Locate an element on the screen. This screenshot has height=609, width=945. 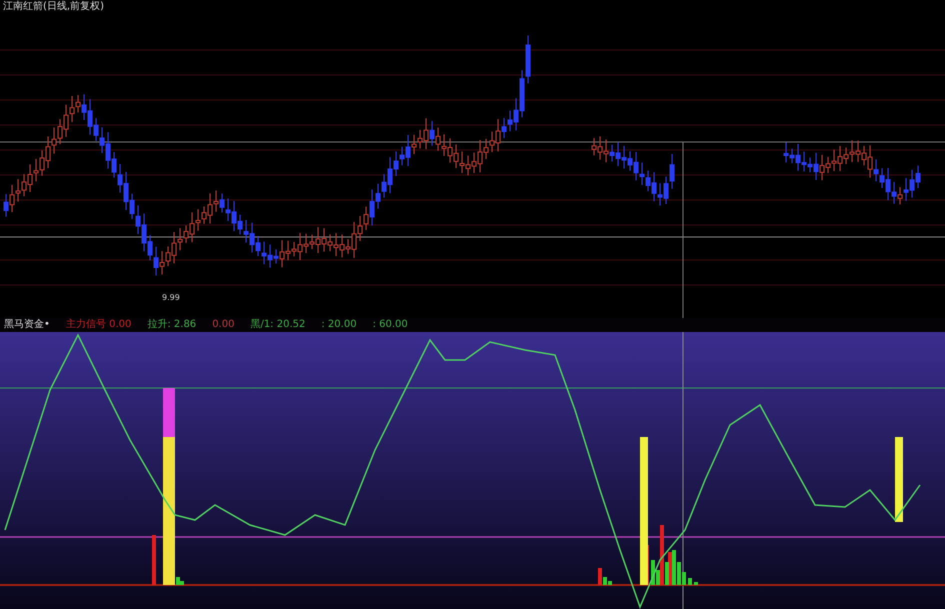
indicator-value: 拉升: 2.86 is located at coordinates (171, 325).